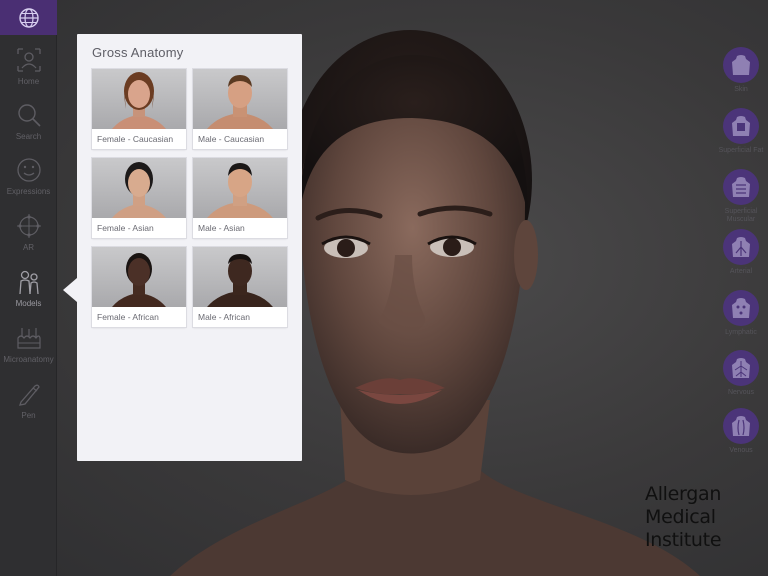  I want to click on model-card-male-african: Male - African, so click(240, 287).